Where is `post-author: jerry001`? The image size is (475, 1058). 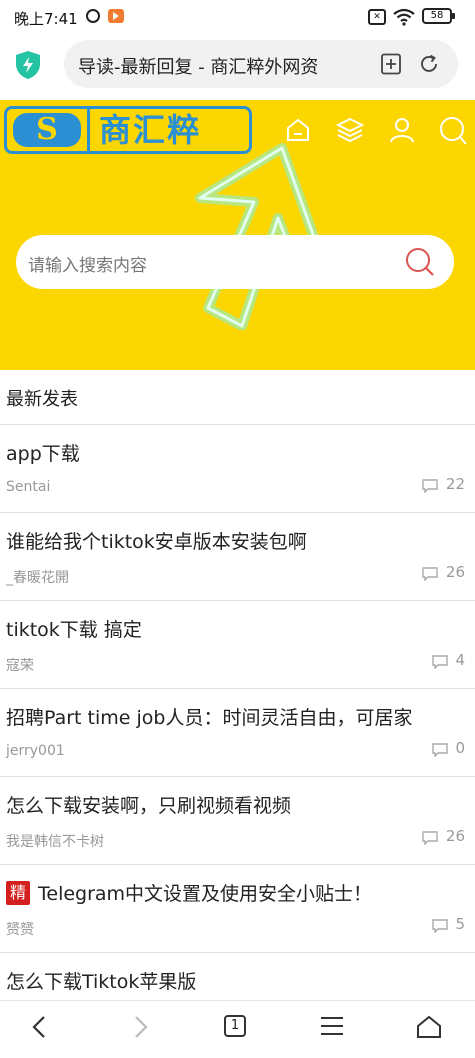
post-author: jerry001 is located at coordinates (35, 751).